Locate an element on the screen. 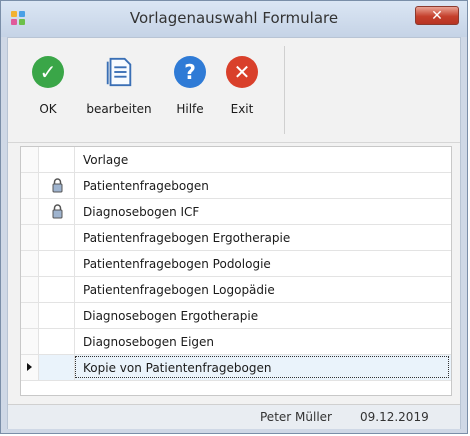 The width and height of the screenshot is (470, 436). toolbar-divider is located at coordinates (284, 90).